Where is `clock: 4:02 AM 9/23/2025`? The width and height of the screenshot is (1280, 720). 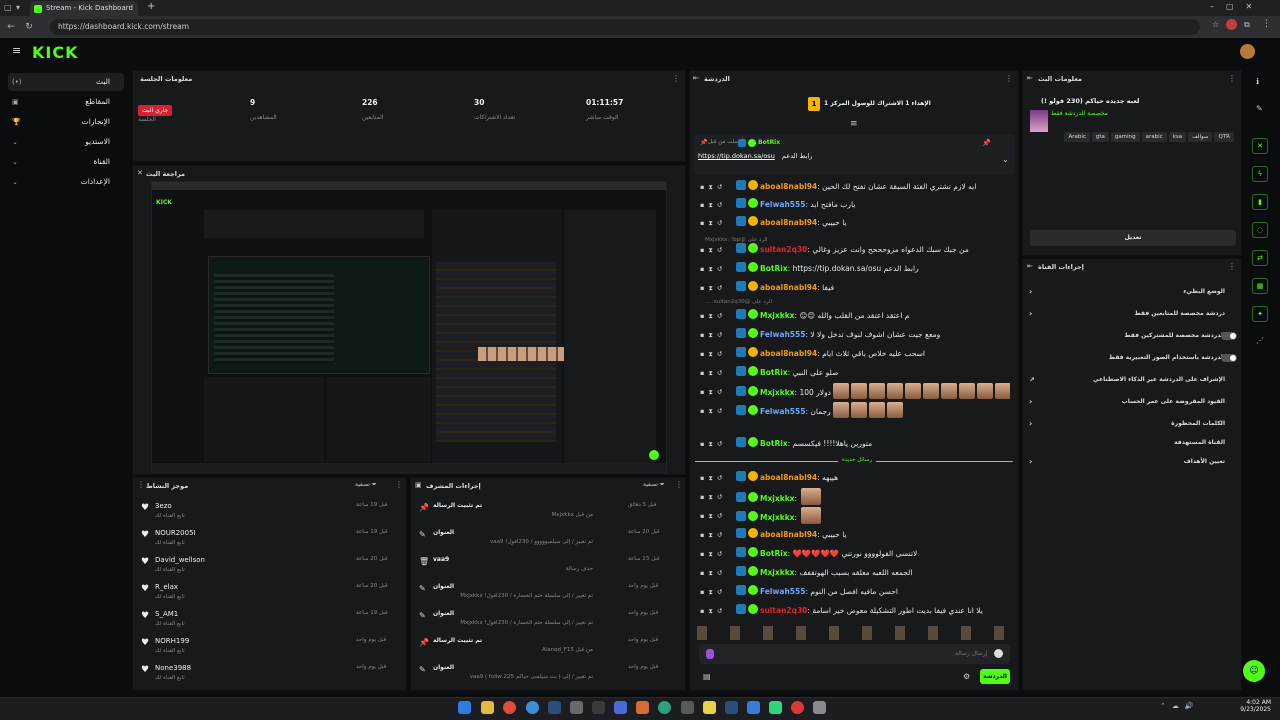
clock: 4:02 AM 9/23/2025 is located at coordinates (1254, 706).